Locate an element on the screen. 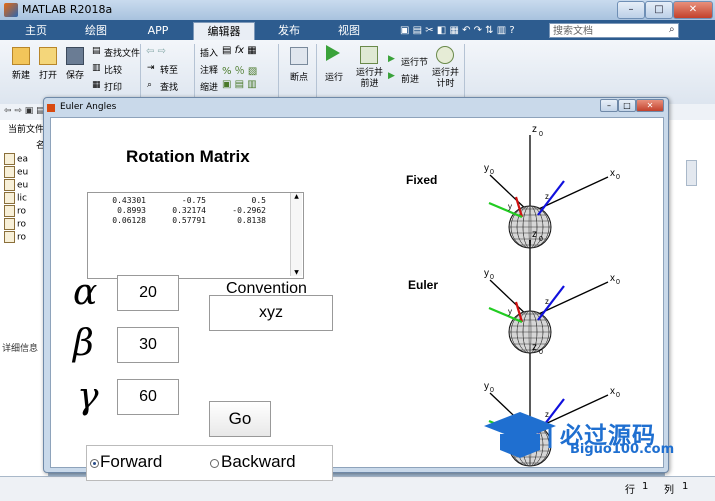 The height and width of the screenshot is (501, 715). file-item: ea is located at coordinates (16, 159).